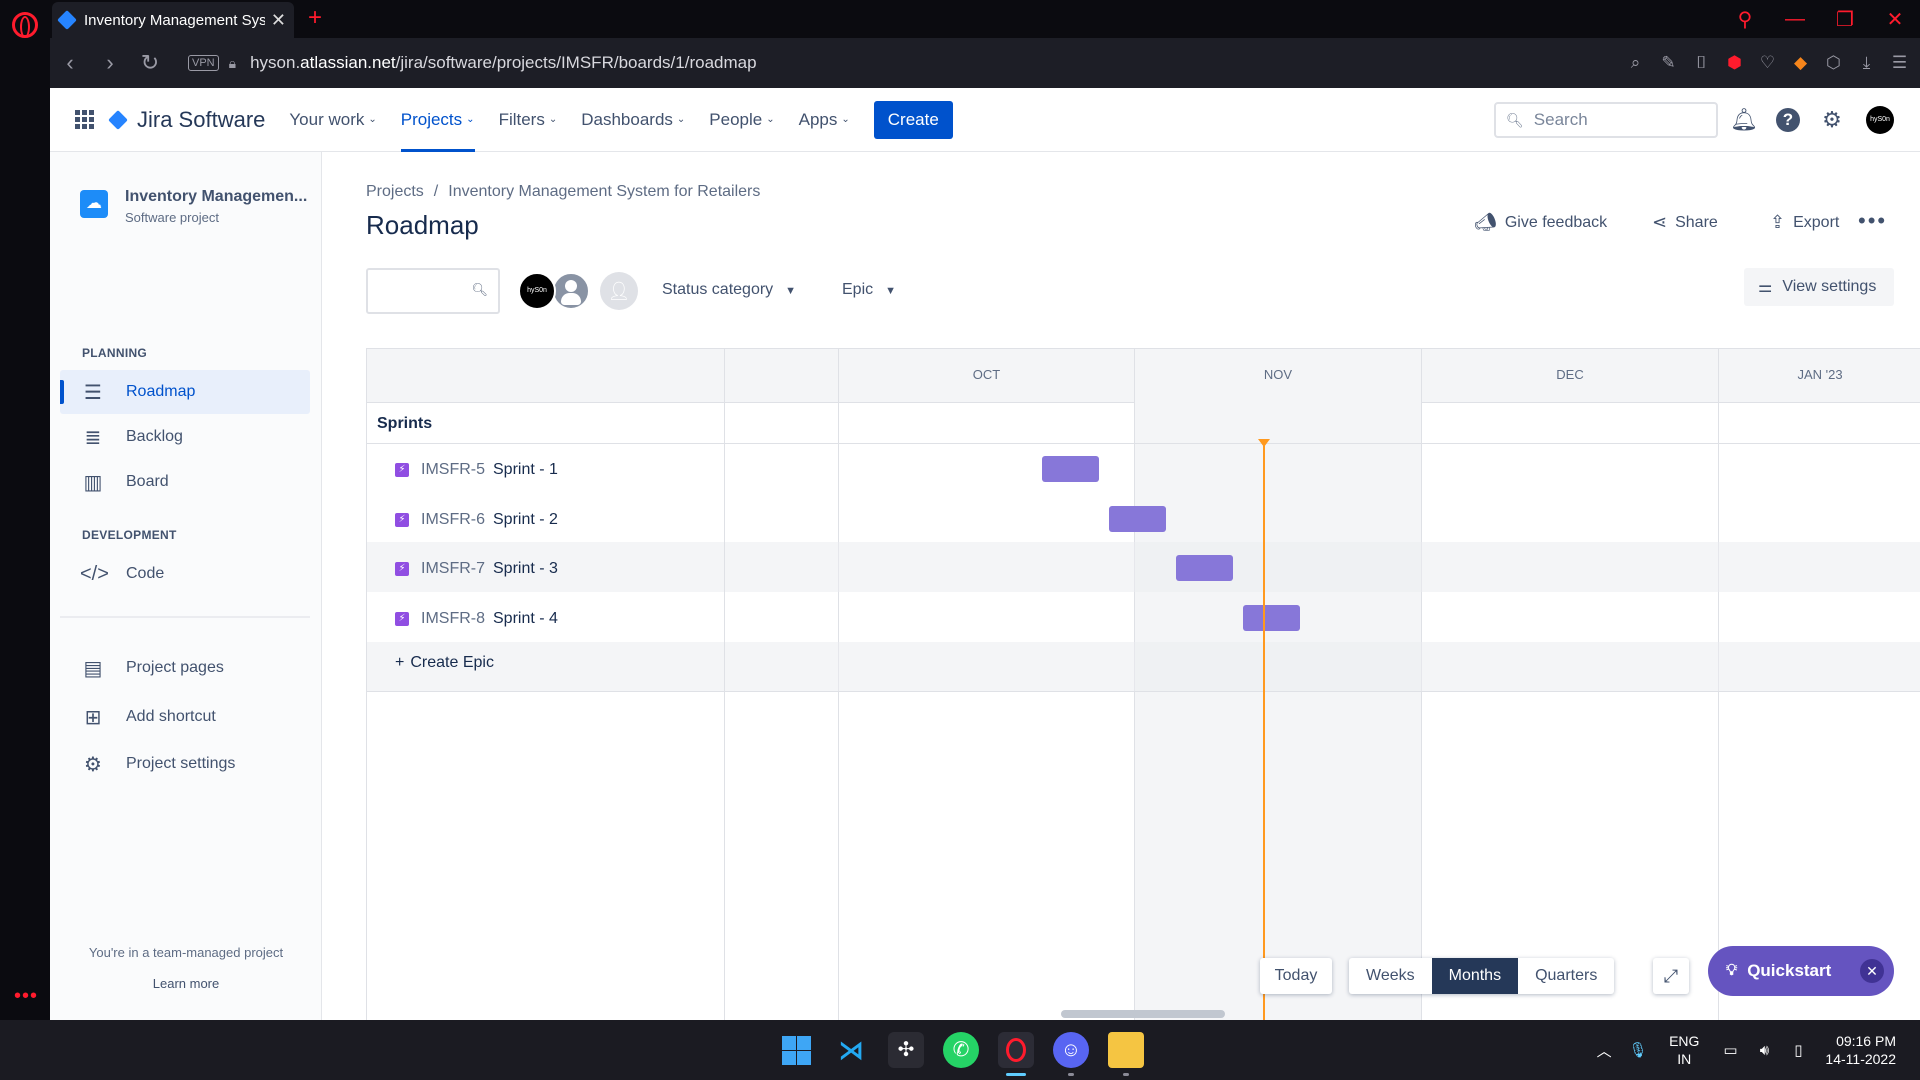  What do you see at coordinates (185, 392) in the screenshot?
I see `sidebar-item-roadmap: ☰ Roadmap` at bounding box center [185, 392].